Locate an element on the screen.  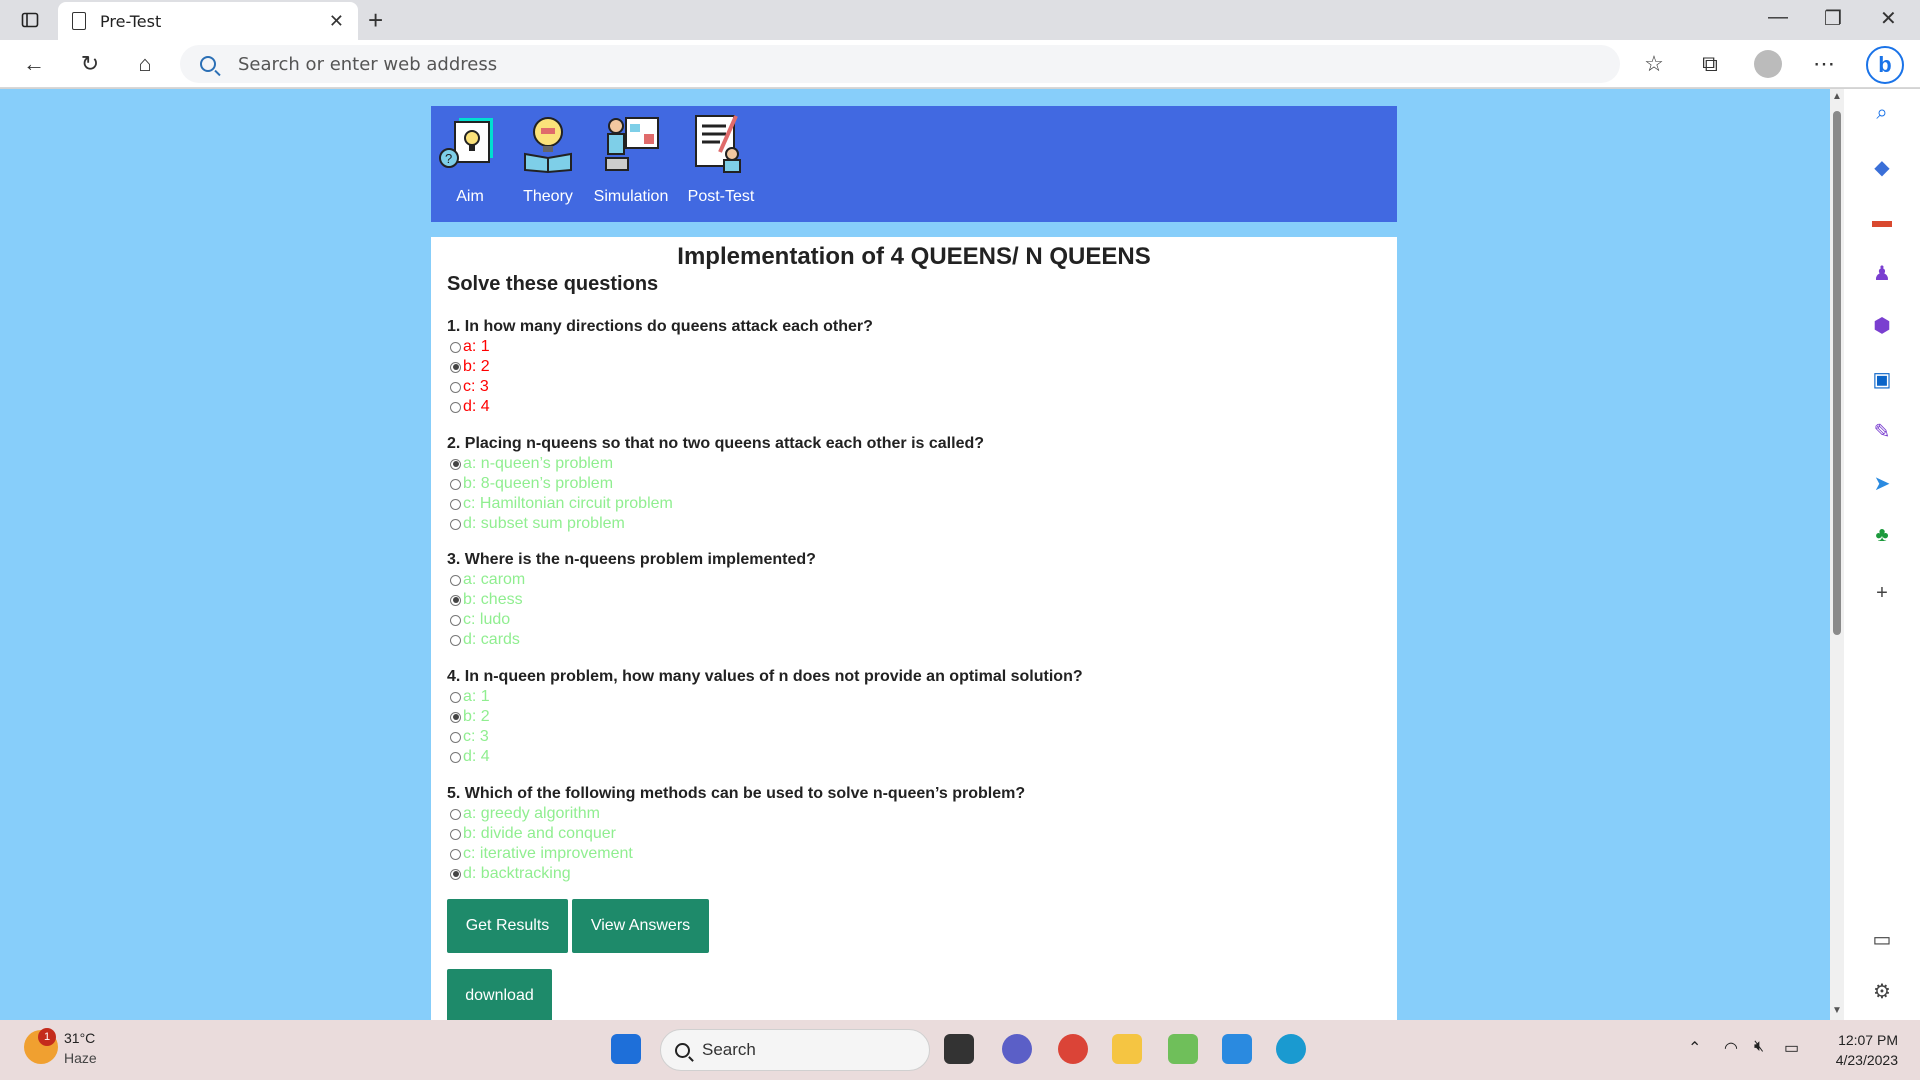
answer-option: d: subset sum problem is located at coordinates (917, 524).